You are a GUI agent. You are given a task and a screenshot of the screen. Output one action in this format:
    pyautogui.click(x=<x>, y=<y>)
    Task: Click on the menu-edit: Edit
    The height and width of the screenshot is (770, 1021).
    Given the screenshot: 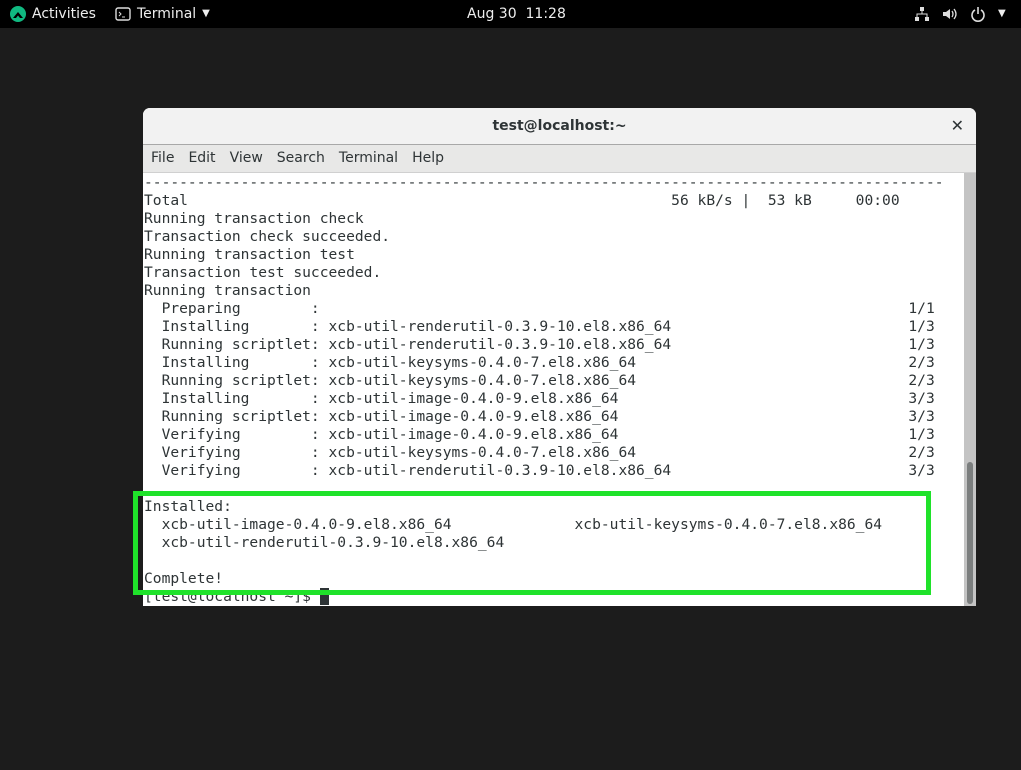 What is the action you would take?
    pyautogui.click(x=201, y=158)
    